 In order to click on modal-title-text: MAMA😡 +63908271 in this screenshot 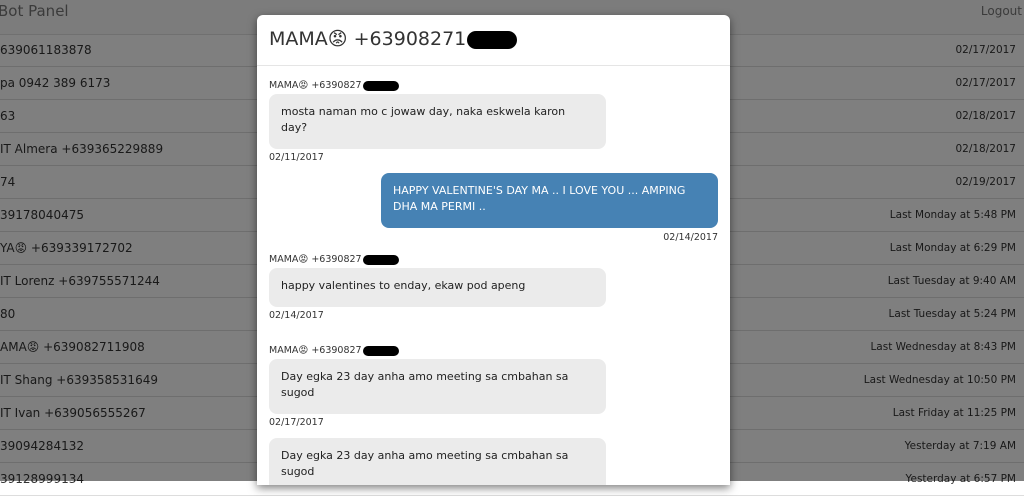, I will do `click(368, 39)`.